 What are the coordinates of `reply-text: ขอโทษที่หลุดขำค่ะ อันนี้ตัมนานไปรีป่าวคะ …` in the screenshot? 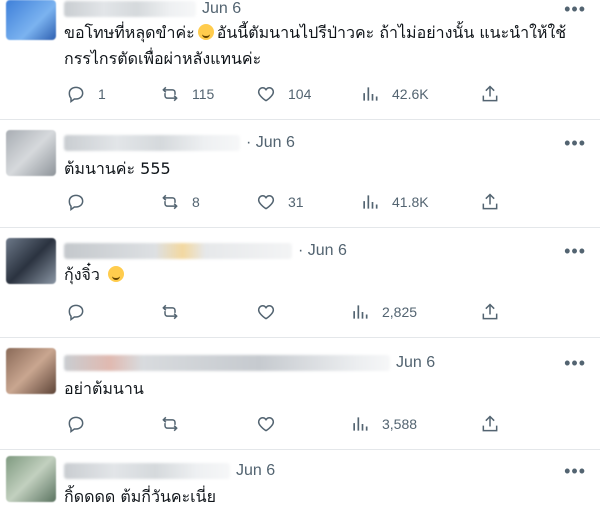 It's located at (315, 45).